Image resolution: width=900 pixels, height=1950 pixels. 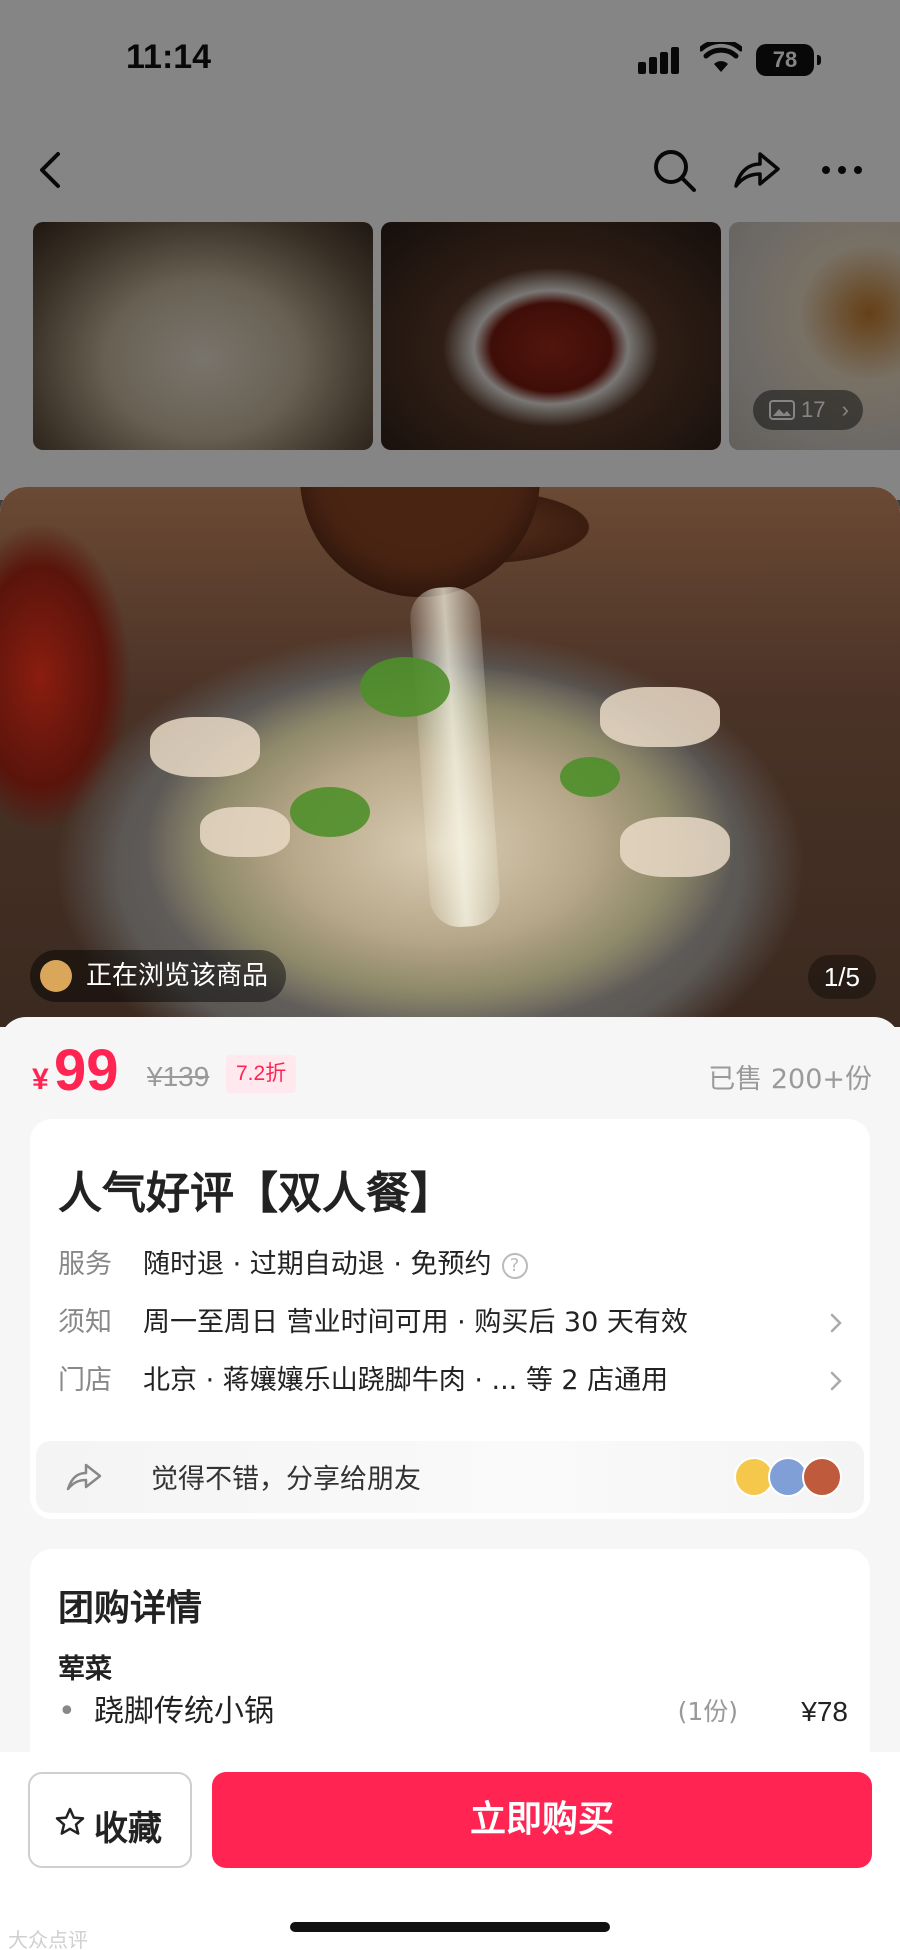 What do you see at coordinates (824, 1711) in the screenshot?
I see `item-price: ¥78` at bounding box center [824, 1711].